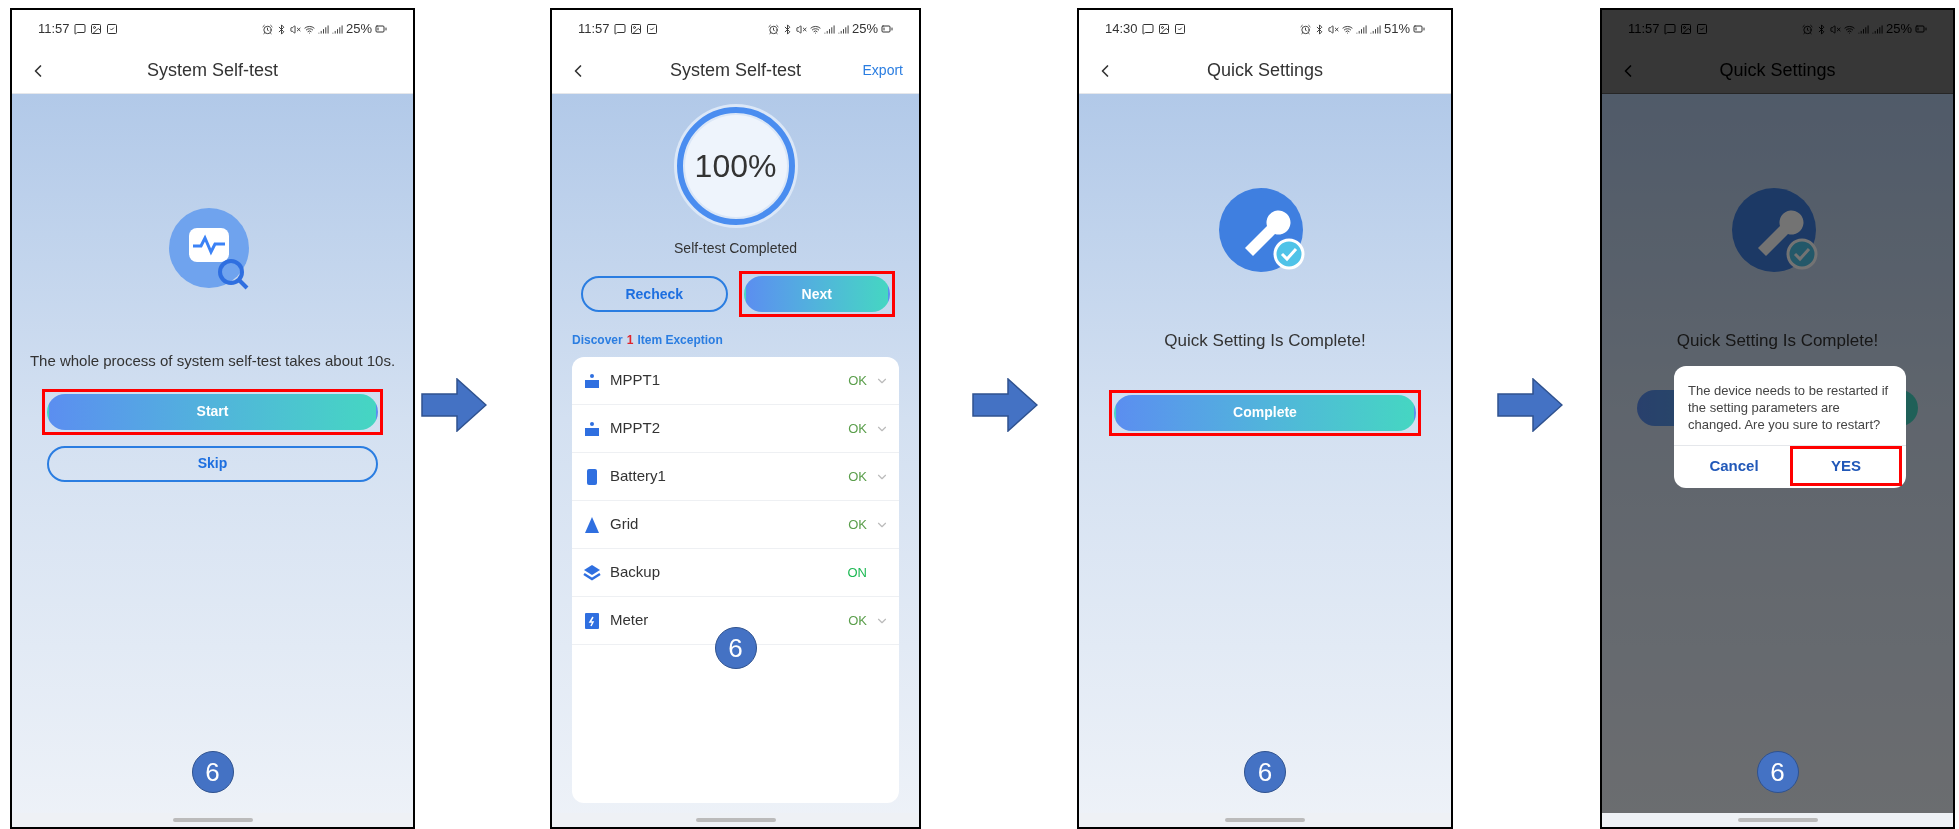 The height and width of the screenshot is (829, 1959). I want to click on check-item-row: MPPT1 OK, so click(735, 381).